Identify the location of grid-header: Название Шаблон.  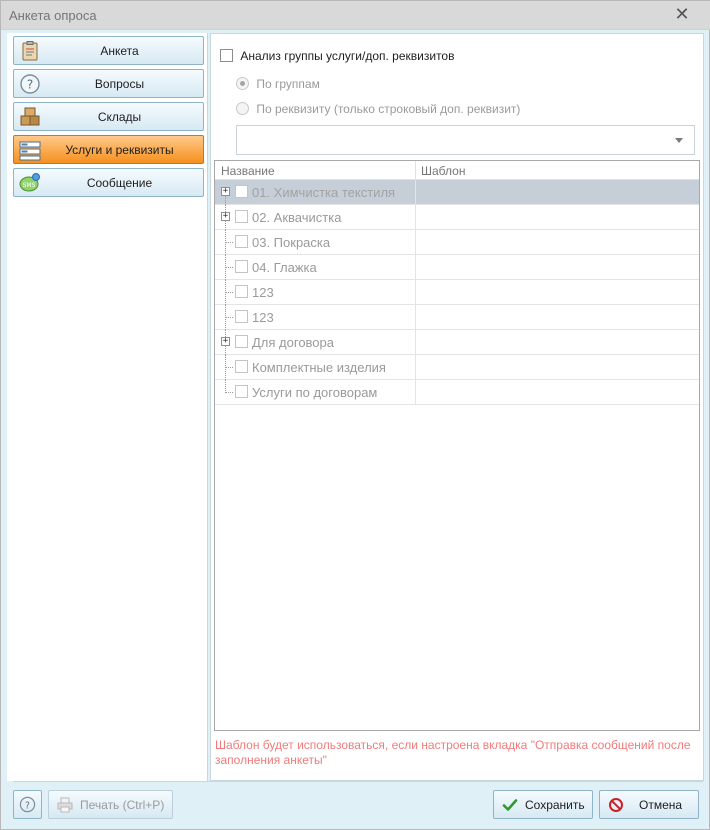
(457, 170).